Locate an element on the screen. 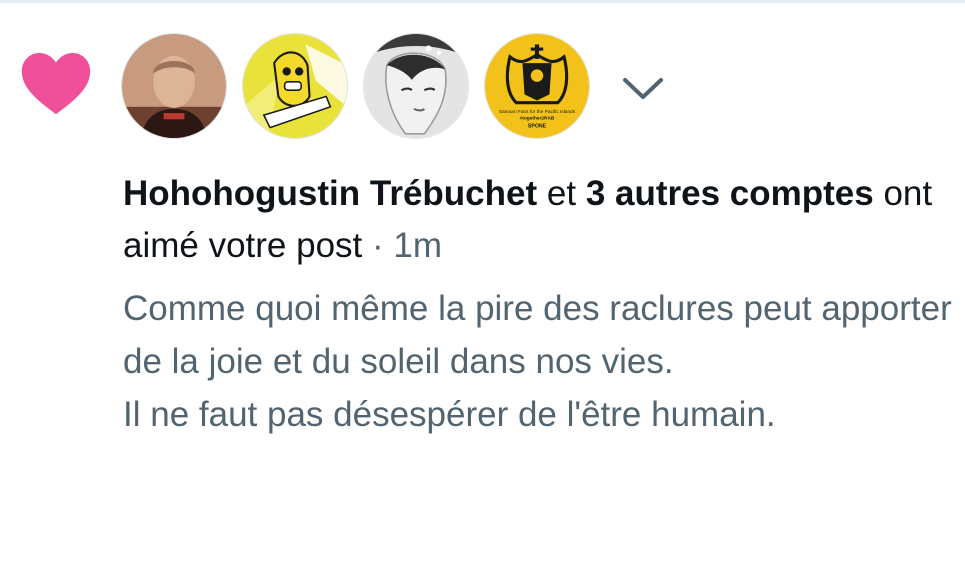 The height and width of the screenshot is (563, 965). actor-name: Hohohogustin Trébuchet is located at coordinates (330, 193).